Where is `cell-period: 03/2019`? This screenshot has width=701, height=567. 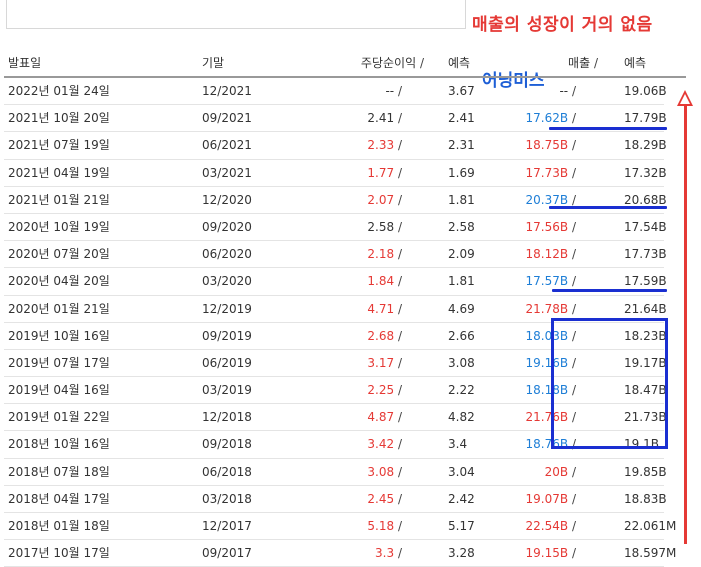 cell-period: 03/2019 is located at coordinates (227, 390).